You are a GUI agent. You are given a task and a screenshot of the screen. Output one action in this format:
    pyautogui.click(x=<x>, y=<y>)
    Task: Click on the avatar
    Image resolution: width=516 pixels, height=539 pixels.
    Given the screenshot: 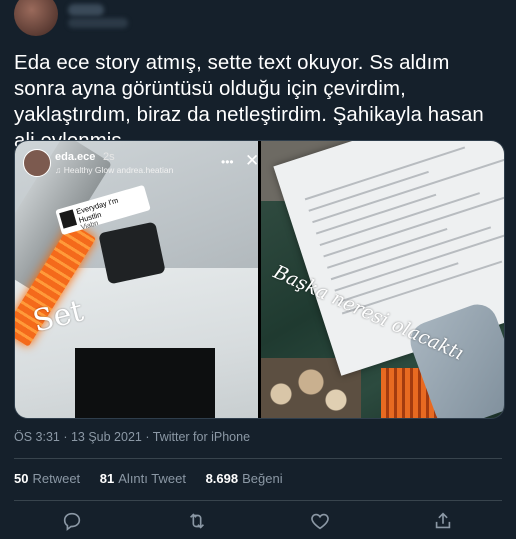 What is the action you would take?
    pyautogui.click(x=36, y=18)
    